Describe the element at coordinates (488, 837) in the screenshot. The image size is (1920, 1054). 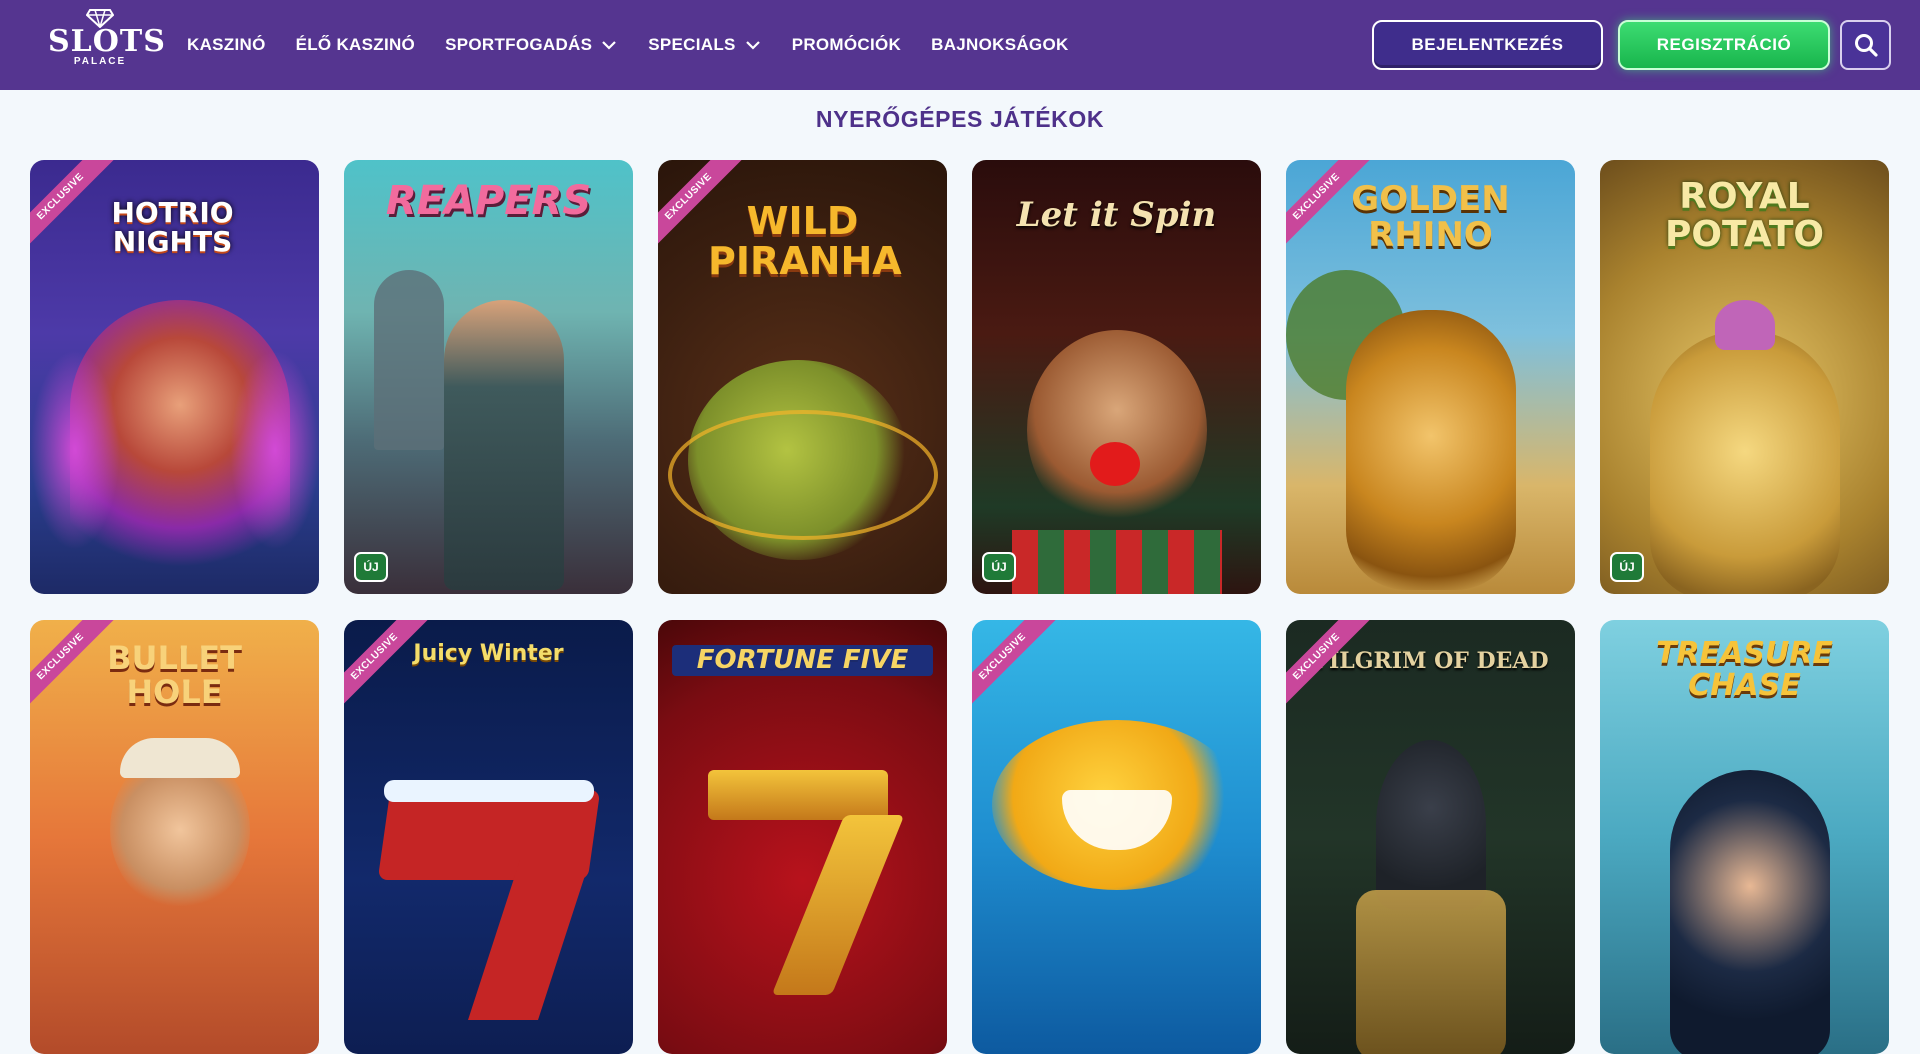
I see `game-tile-juicy-winter: Juicy Winter EXCLUSIVE` at that location.